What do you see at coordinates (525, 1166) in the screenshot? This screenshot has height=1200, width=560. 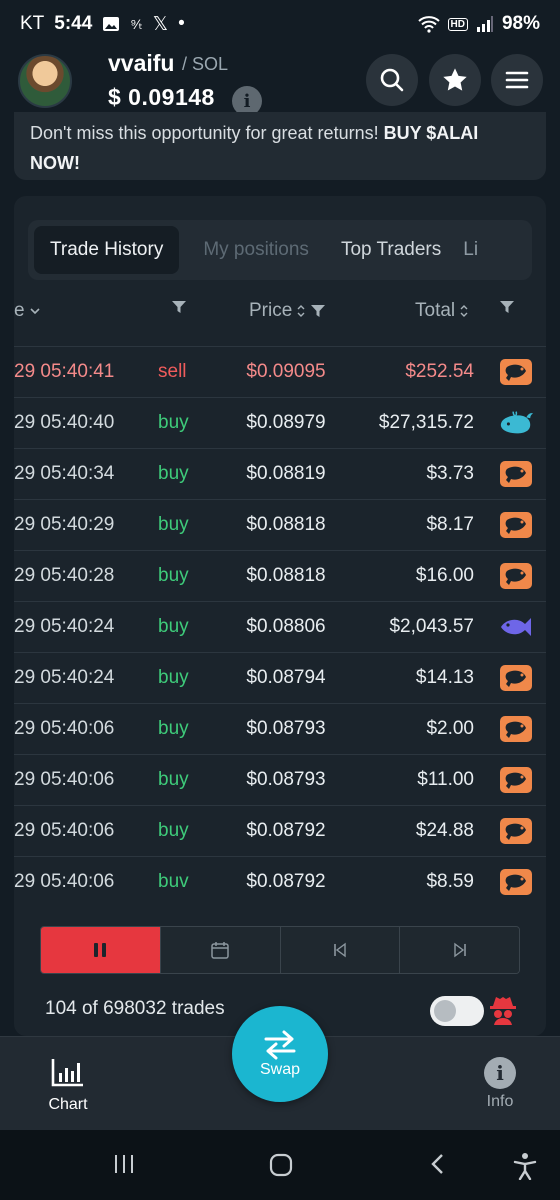 I see `accessibility-icon` at bounding box center [525, 1166].